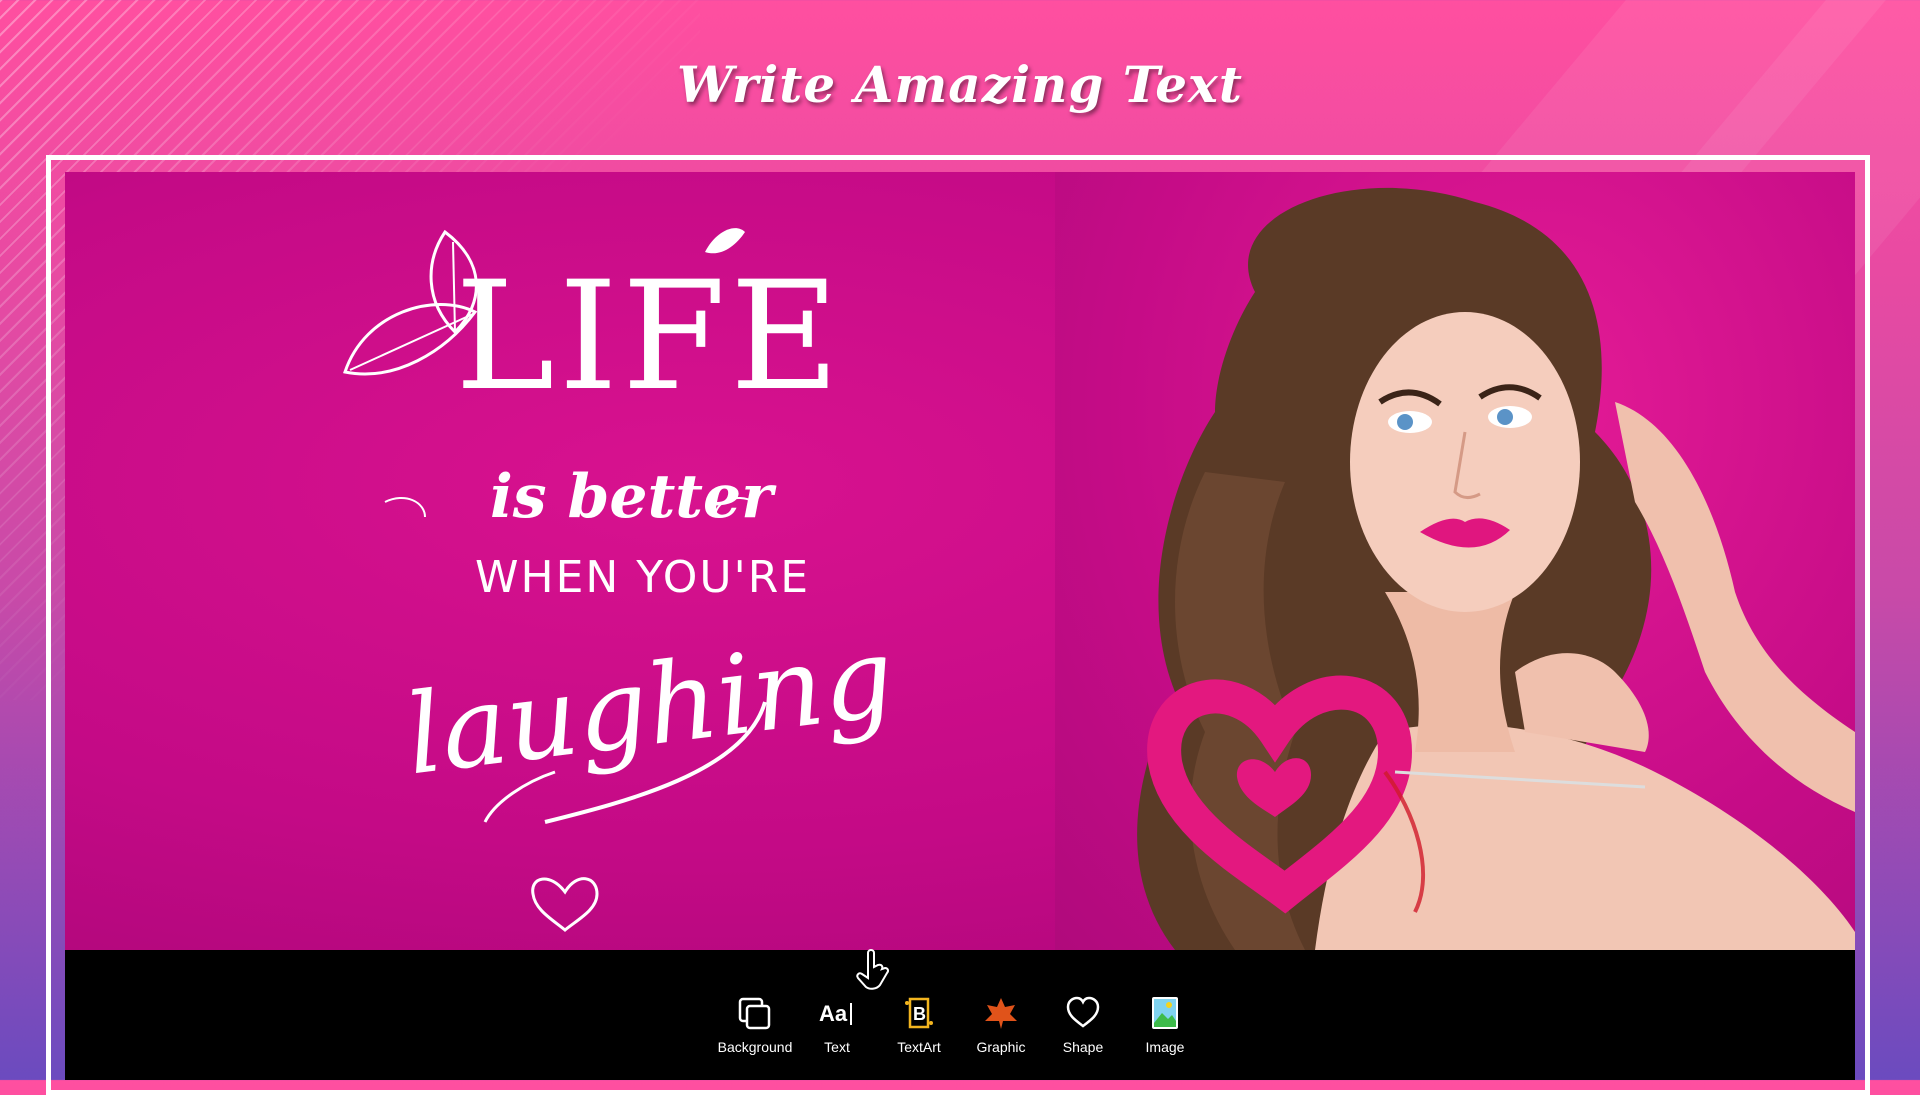  I want to click on toolbar-graphic-button: Graphic, so click(1001, 1024).